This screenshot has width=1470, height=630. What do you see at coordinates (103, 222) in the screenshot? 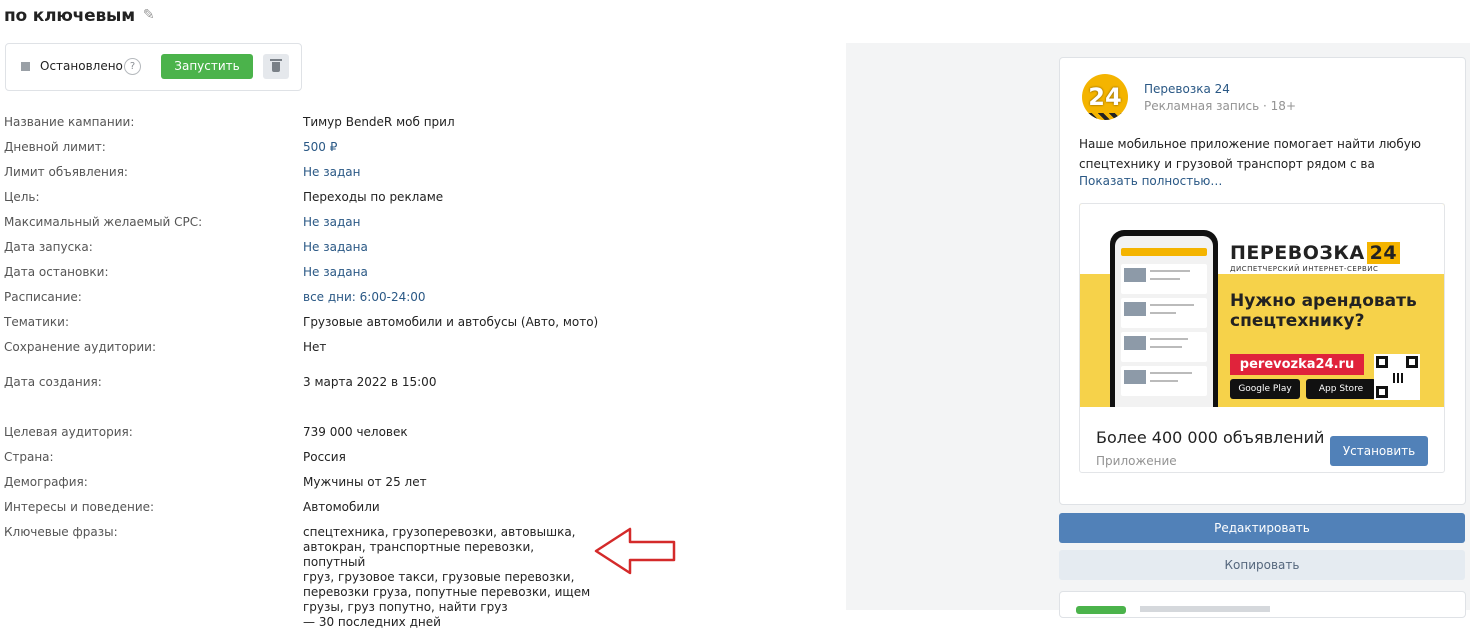
I see `info-label: Максимальный желаемый CPC:` at bounding box center [103, 222].